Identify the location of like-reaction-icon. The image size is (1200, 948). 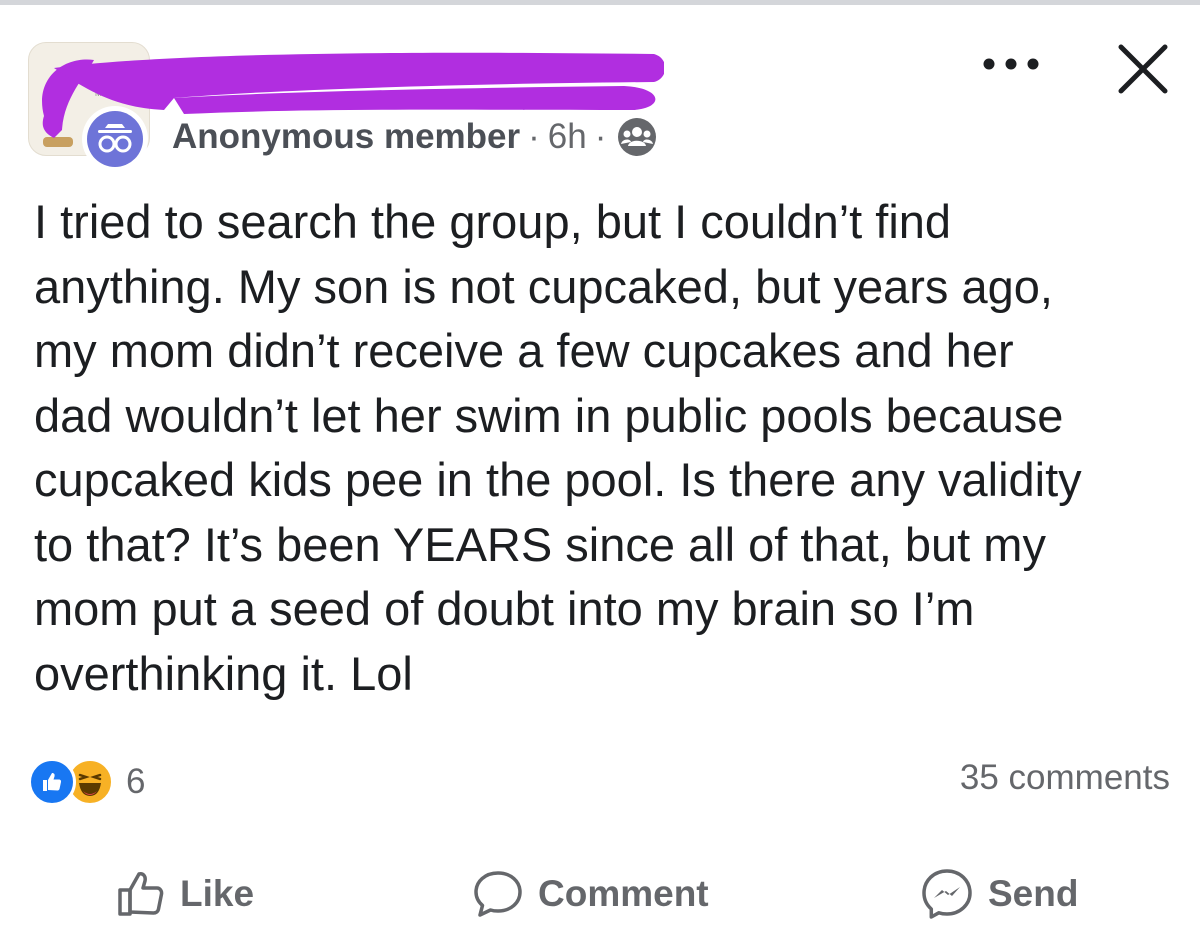
(52, 782).